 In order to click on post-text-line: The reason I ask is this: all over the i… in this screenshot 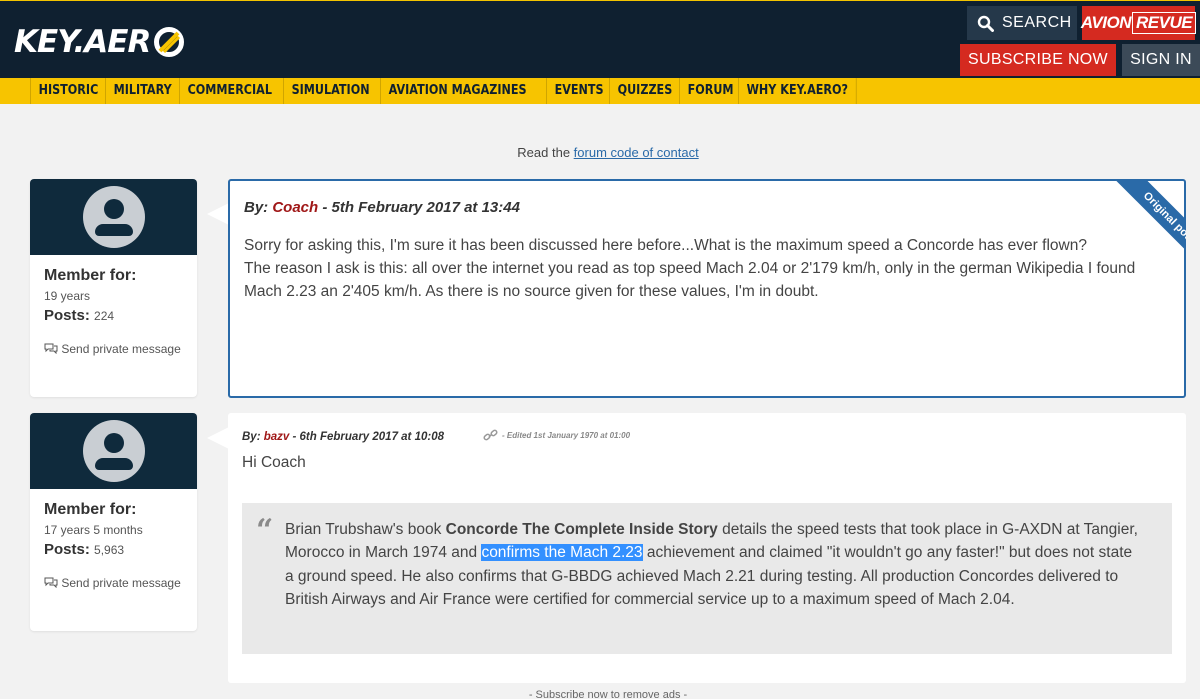, I will do `click(690, 280)`.